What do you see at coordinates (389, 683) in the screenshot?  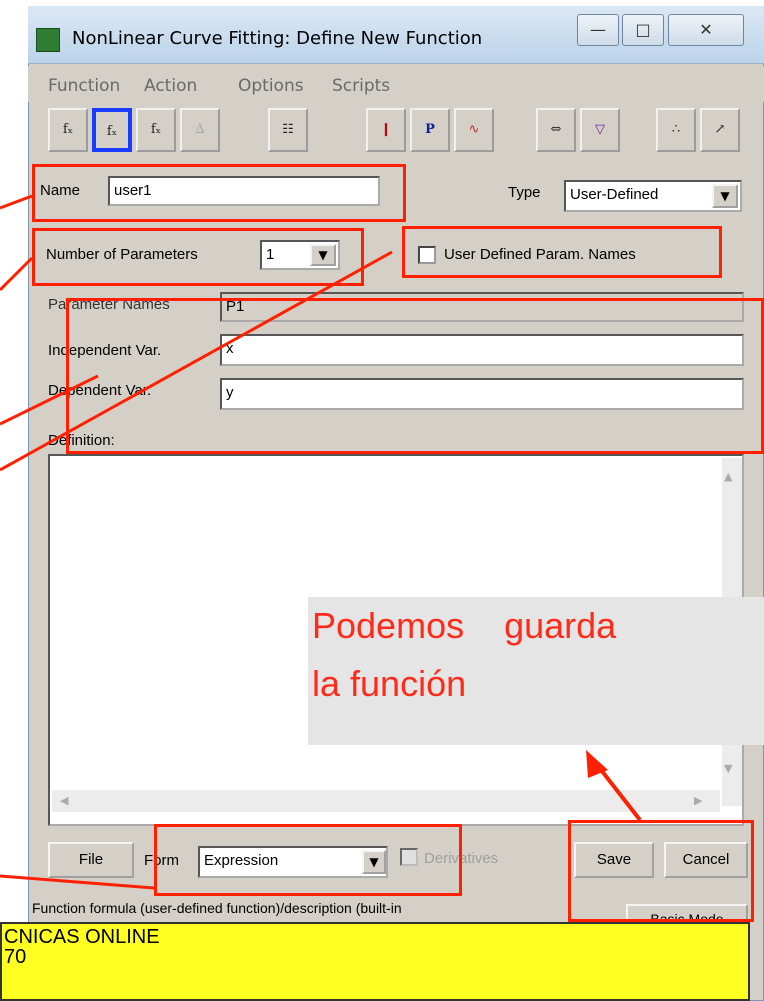 I see `callout-line-2: la función` at bounding box center [389, 683].